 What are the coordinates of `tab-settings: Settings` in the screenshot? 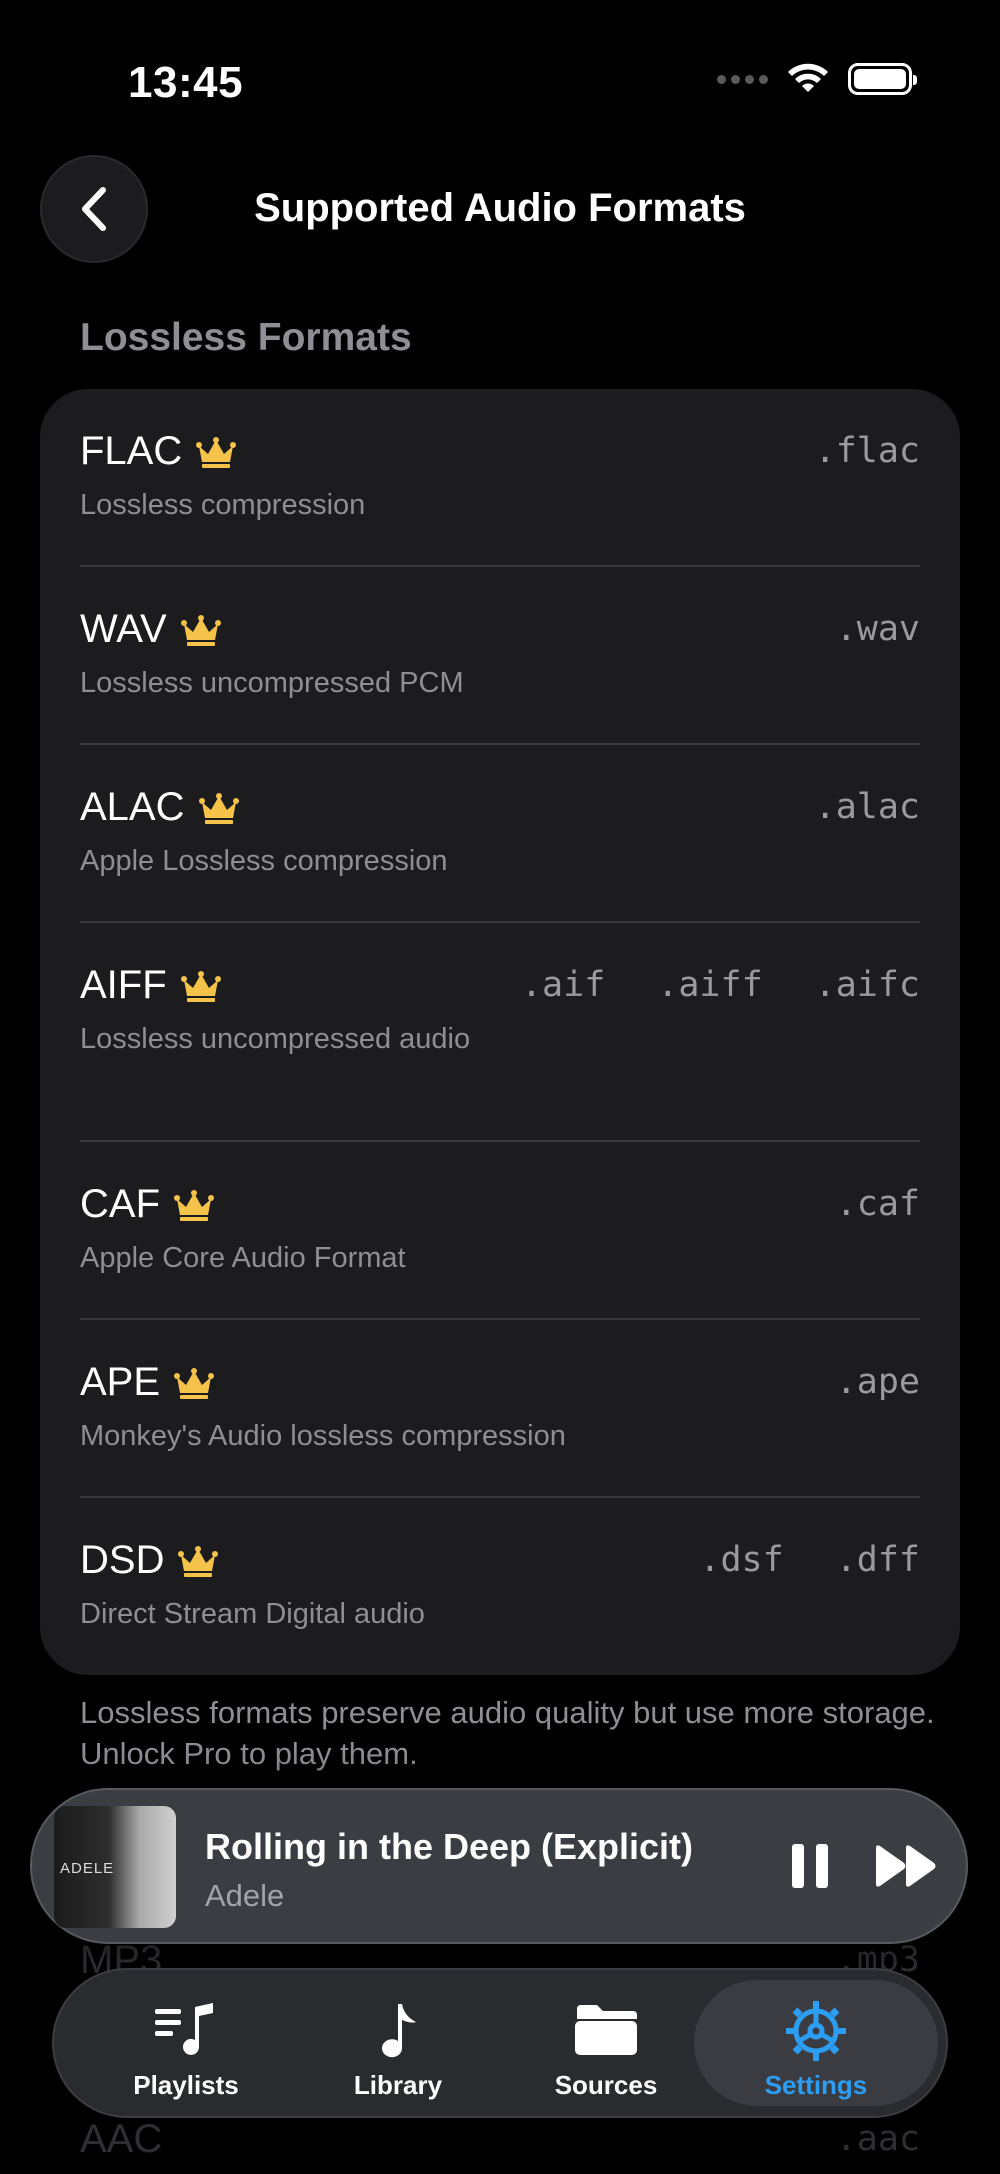 It's located at (816, 2043).